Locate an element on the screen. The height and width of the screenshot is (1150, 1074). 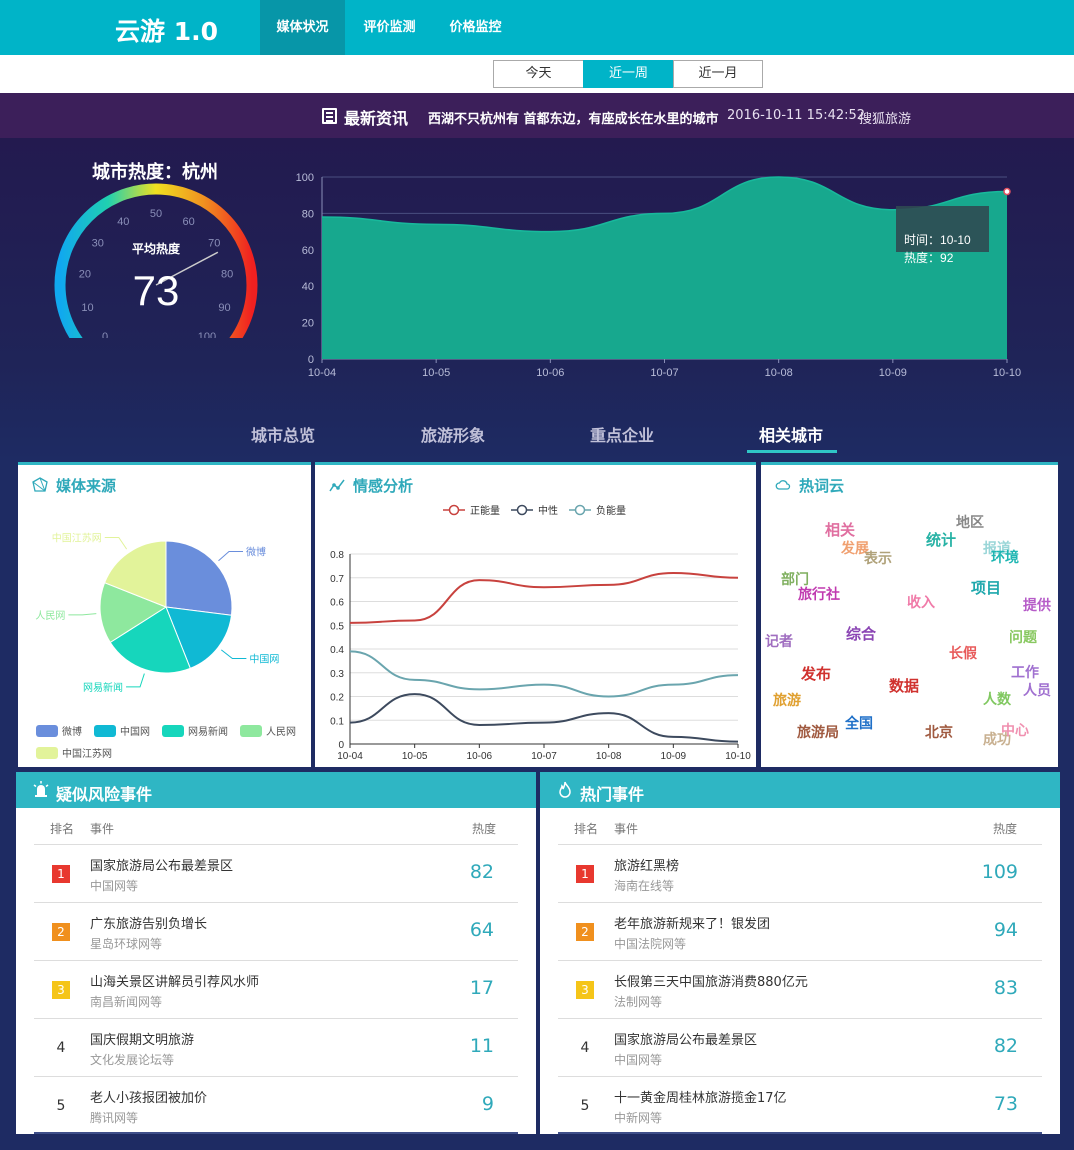
event-source: 中国法院网等 is located at coordinates (650, 944).